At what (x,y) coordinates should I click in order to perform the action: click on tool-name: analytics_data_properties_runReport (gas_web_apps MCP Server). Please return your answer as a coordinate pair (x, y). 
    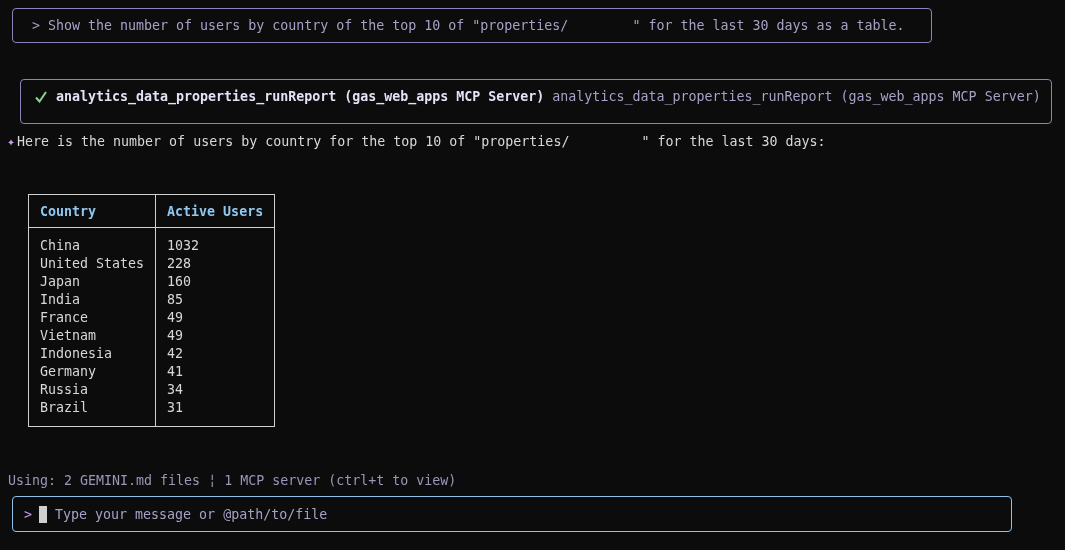
    Looking at the image, I should click on (300, 96).